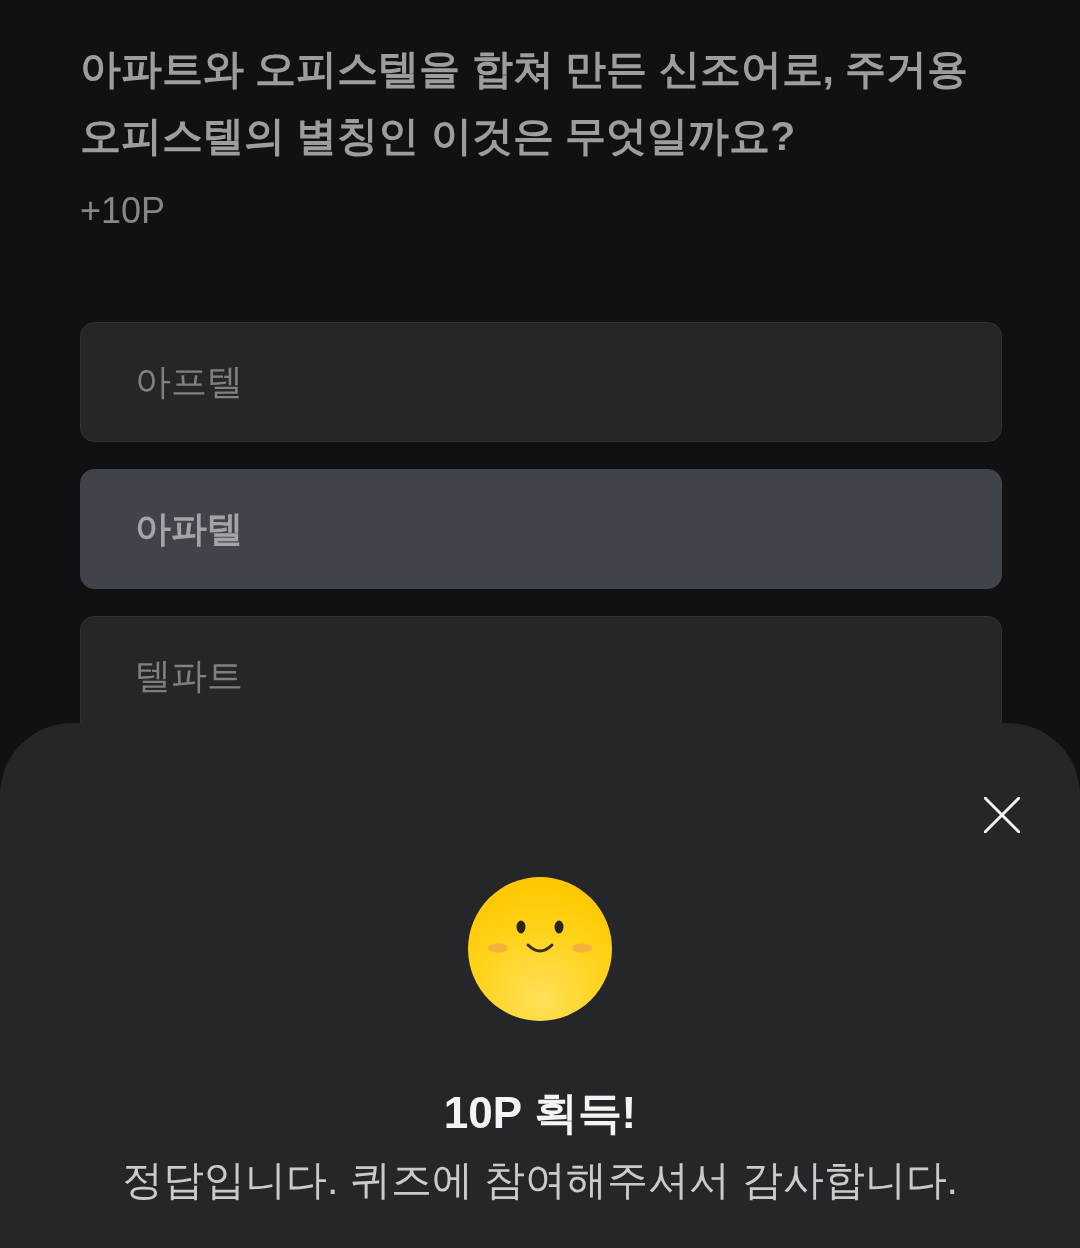  What do you see at coordinates (540, 1180) in the screenshot?
I see `result-message: 정답입니다. 퀴즈에 참여해주셔서 감사합니다.` at bounding box center [540, 1180].